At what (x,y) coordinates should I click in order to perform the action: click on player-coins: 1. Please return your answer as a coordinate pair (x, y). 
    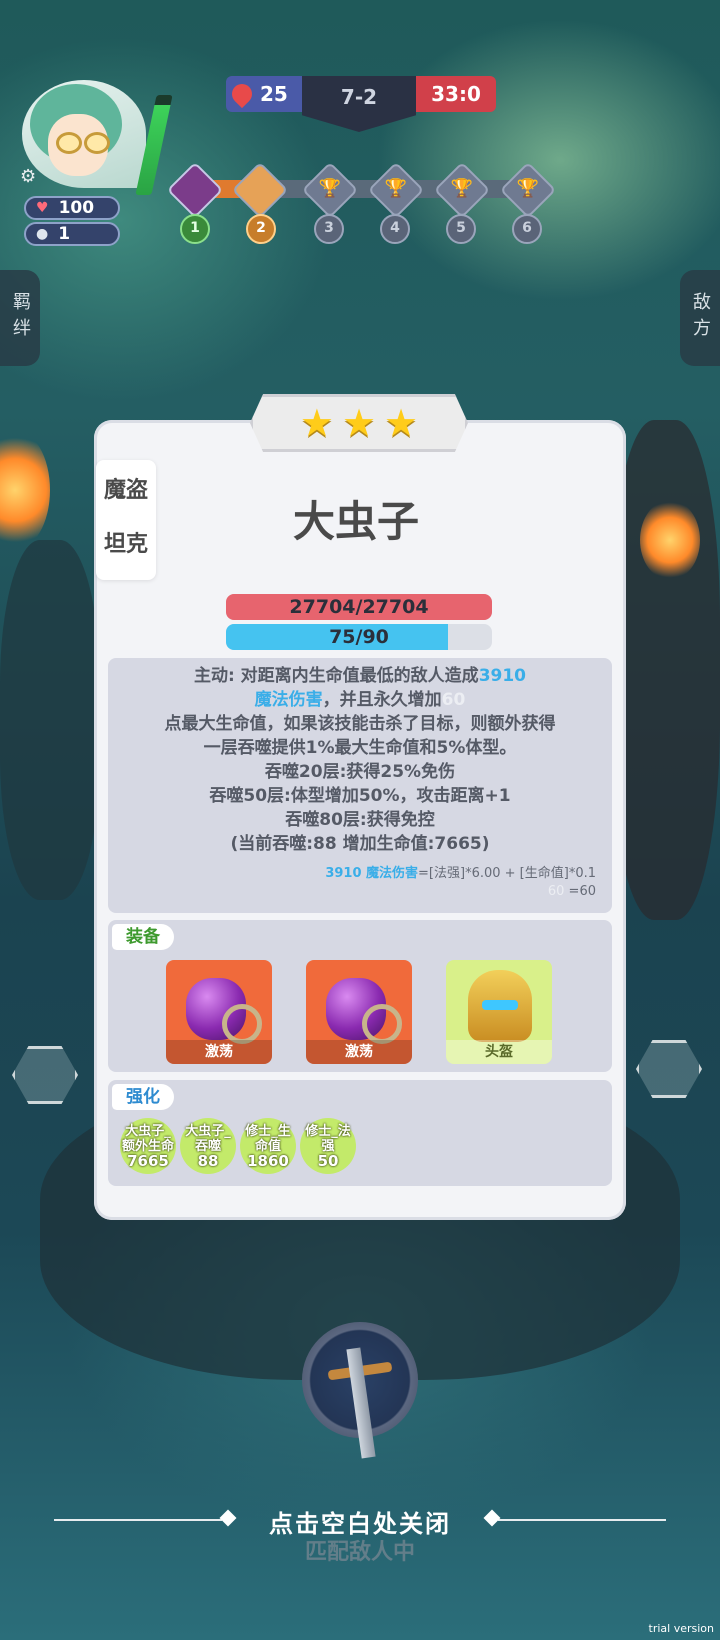
    Looking at the image, I should click on (64, 234).